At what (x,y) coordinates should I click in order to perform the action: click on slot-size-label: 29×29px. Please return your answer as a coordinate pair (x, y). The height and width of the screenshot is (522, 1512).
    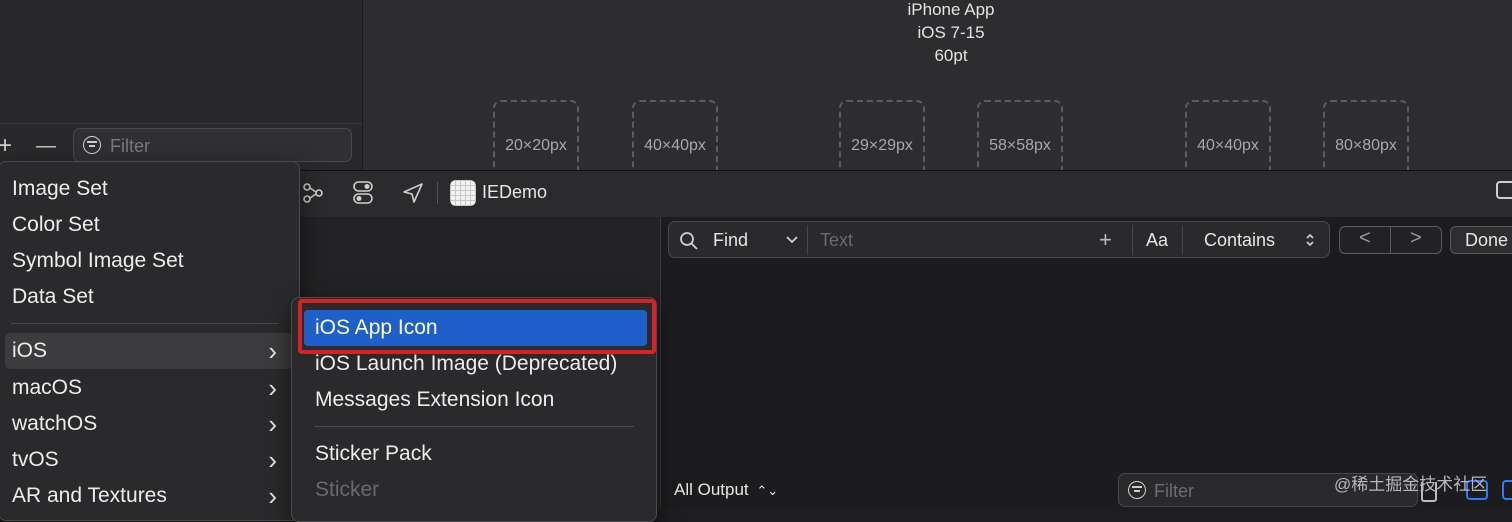
    Looking at the image, I should click on (882, 145).